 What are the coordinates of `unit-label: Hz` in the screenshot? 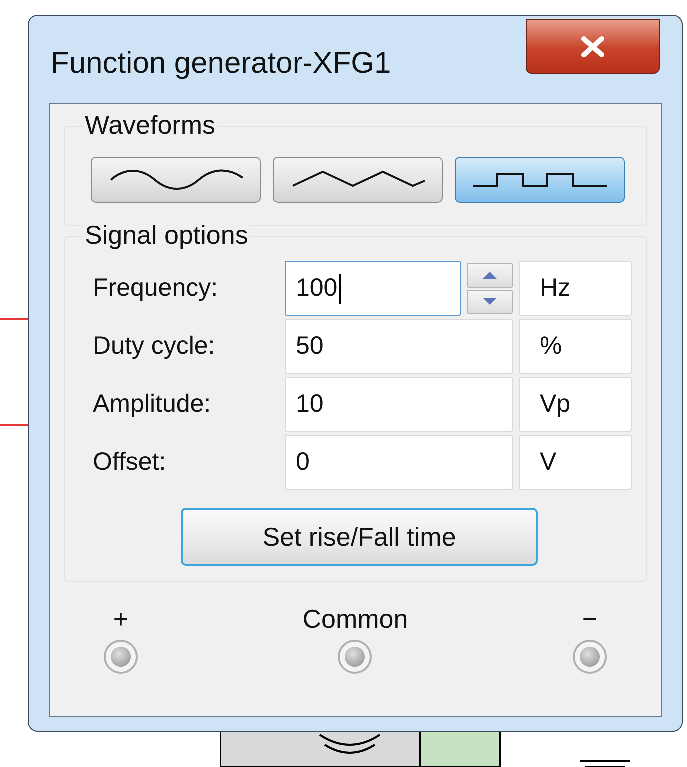 It's located at (575, 288).